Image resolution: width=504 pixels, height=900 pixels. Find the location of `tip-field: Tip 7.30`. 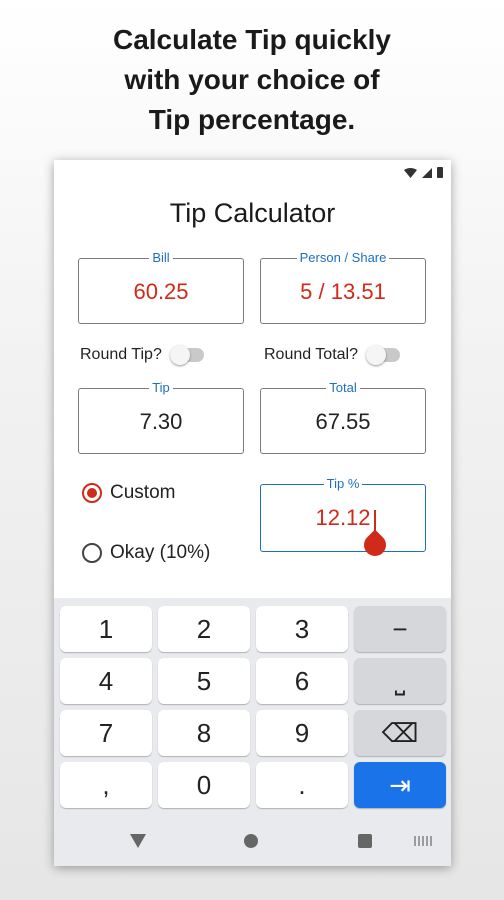

tip-field: Tip 7.30 is located at coordinates (161, 417).